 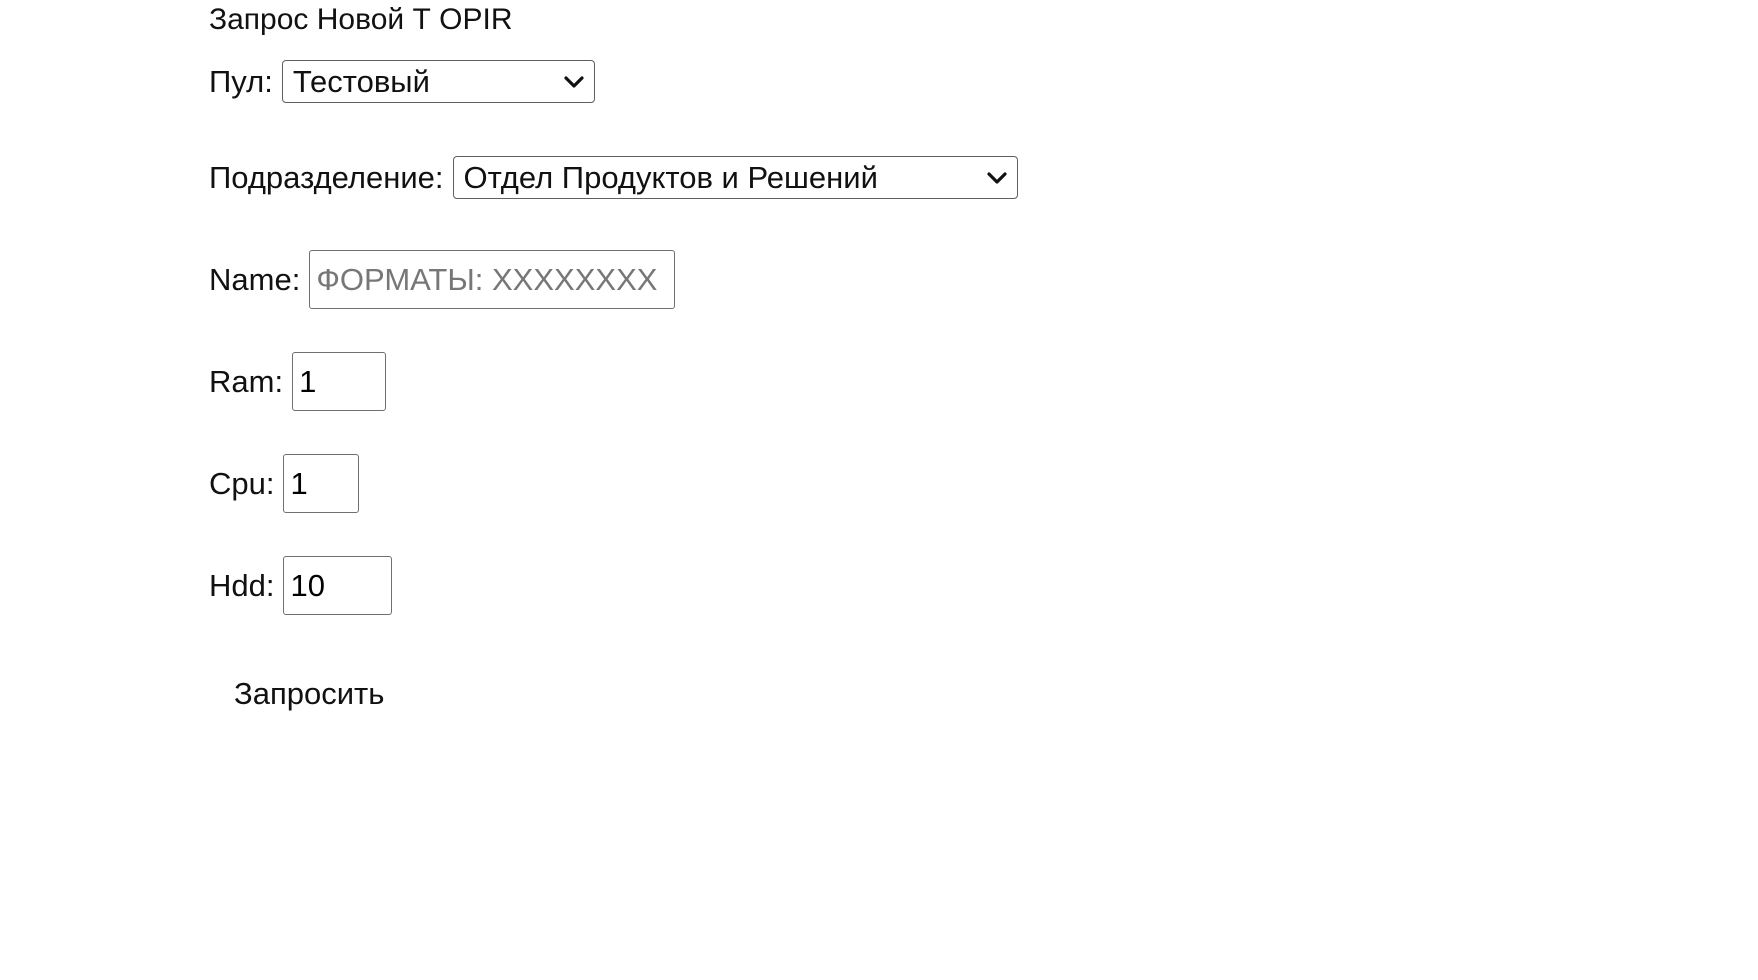 I want to click on ram-row: Ram:, so click(x=298, y=381).